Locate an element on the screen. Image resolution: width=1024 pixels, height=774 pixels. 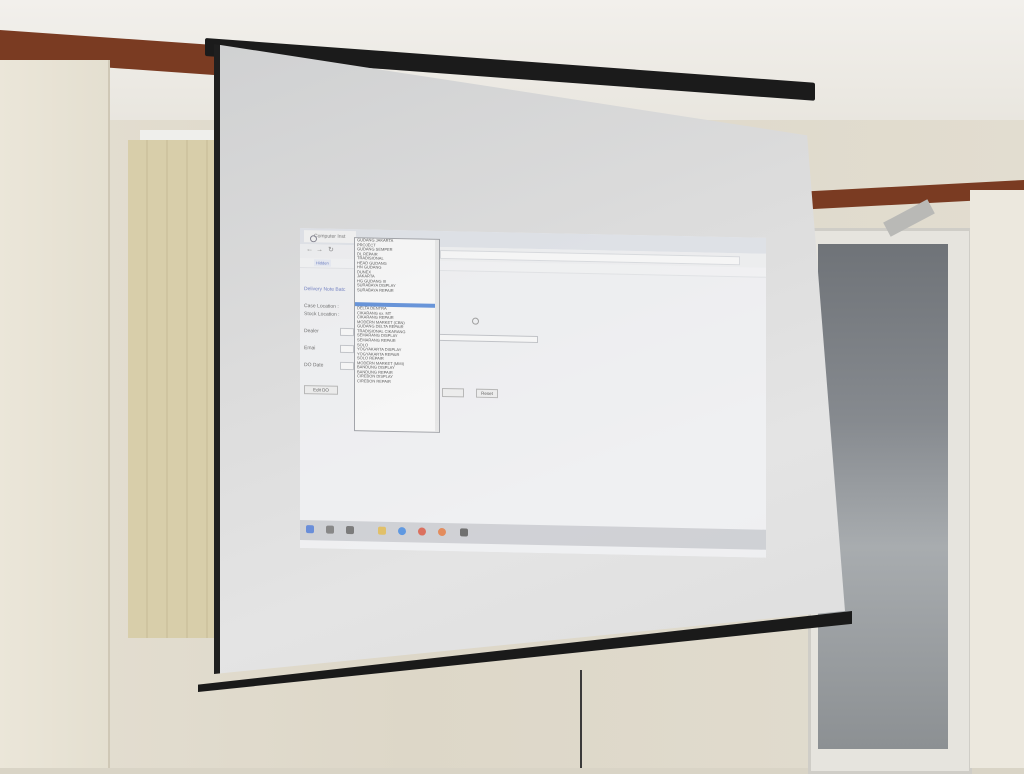
bookmark-item: Hidden is located at coordinates (322, 263).